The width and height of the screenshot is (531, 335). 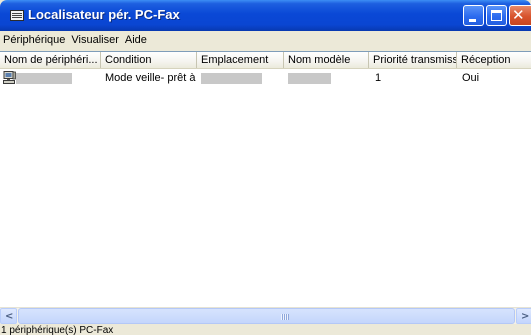 I want to click on emplacement-redacted, so click(x=231, y=78).